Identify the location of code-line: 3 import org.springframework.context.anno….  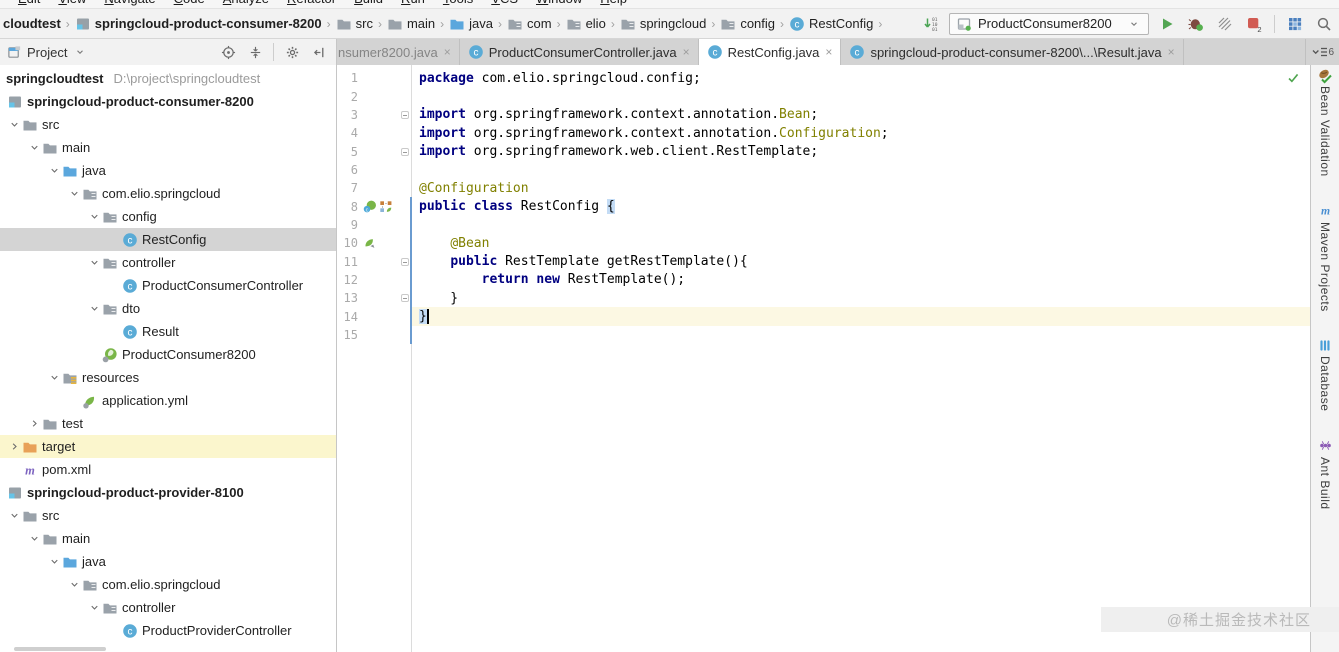
(823, 115).